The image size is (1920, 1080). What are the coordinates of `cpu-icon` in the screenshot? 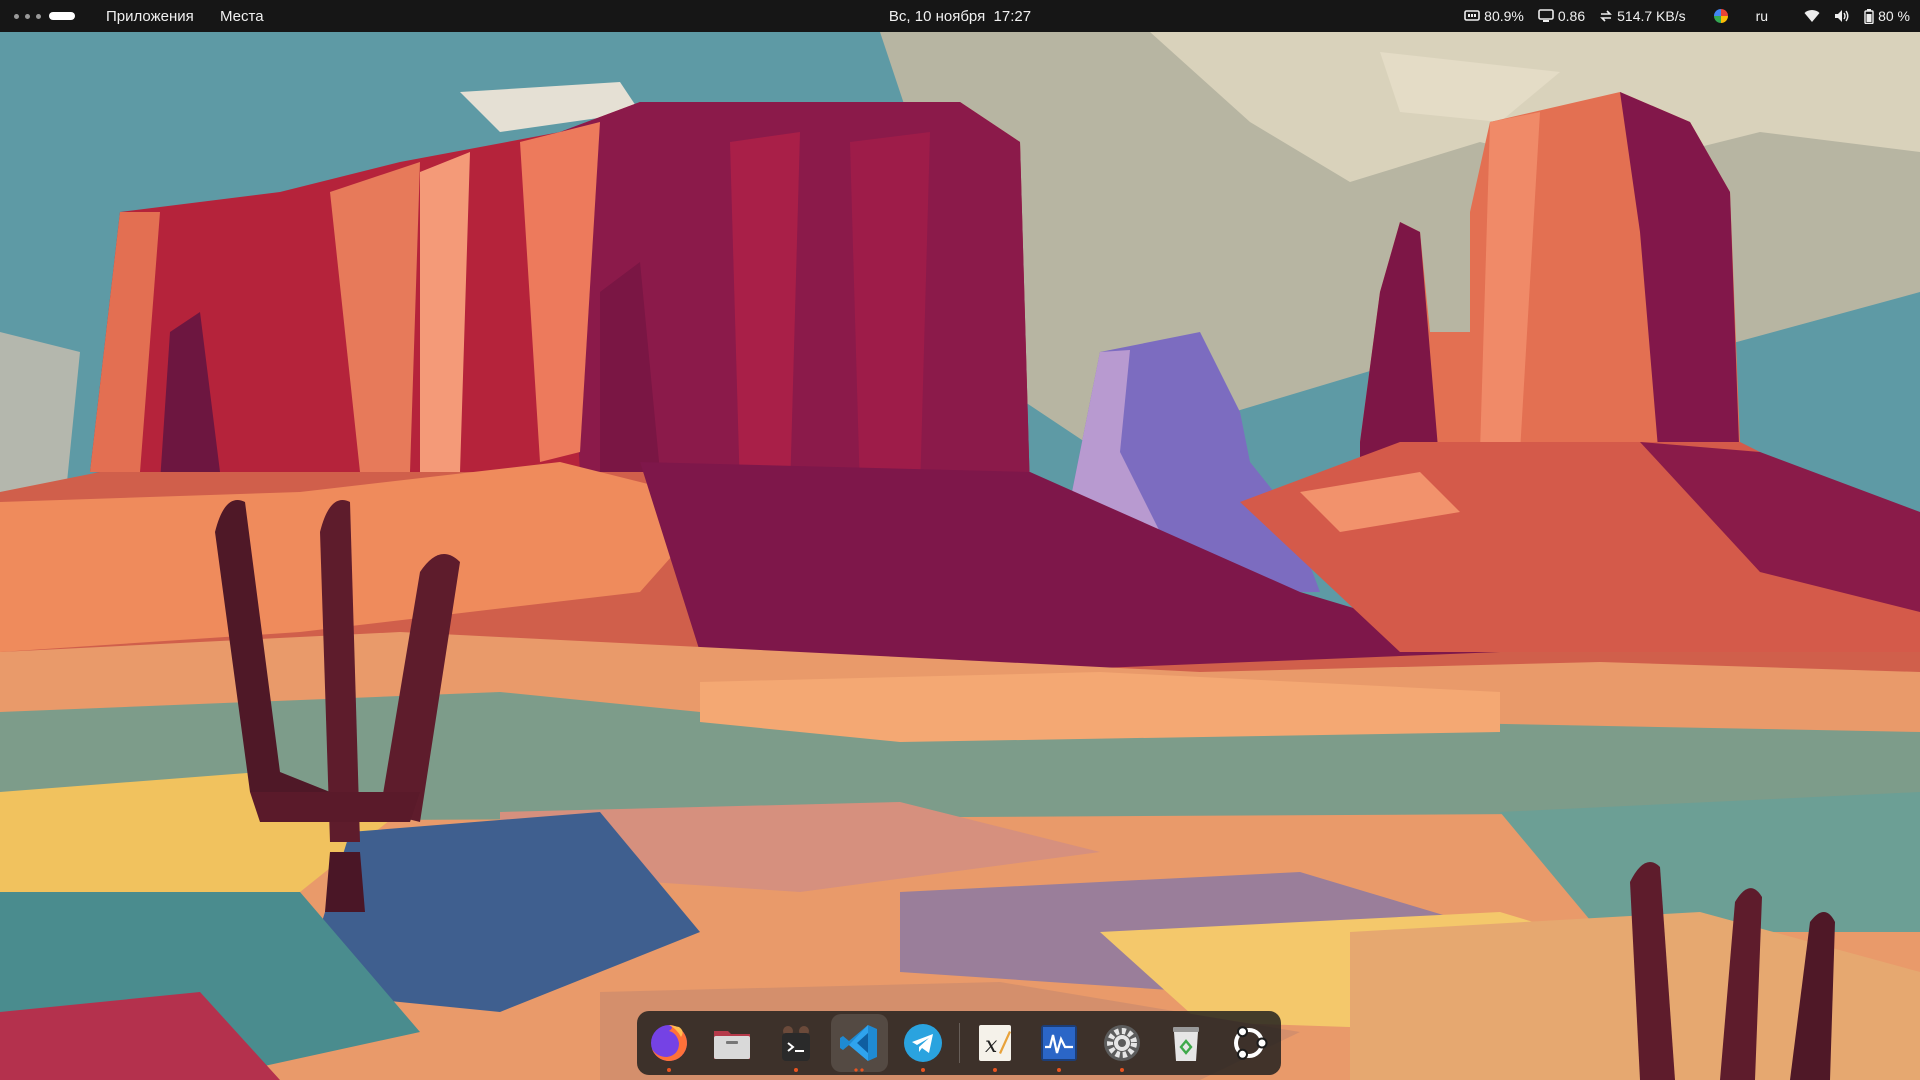 It's located at (1472, 15).